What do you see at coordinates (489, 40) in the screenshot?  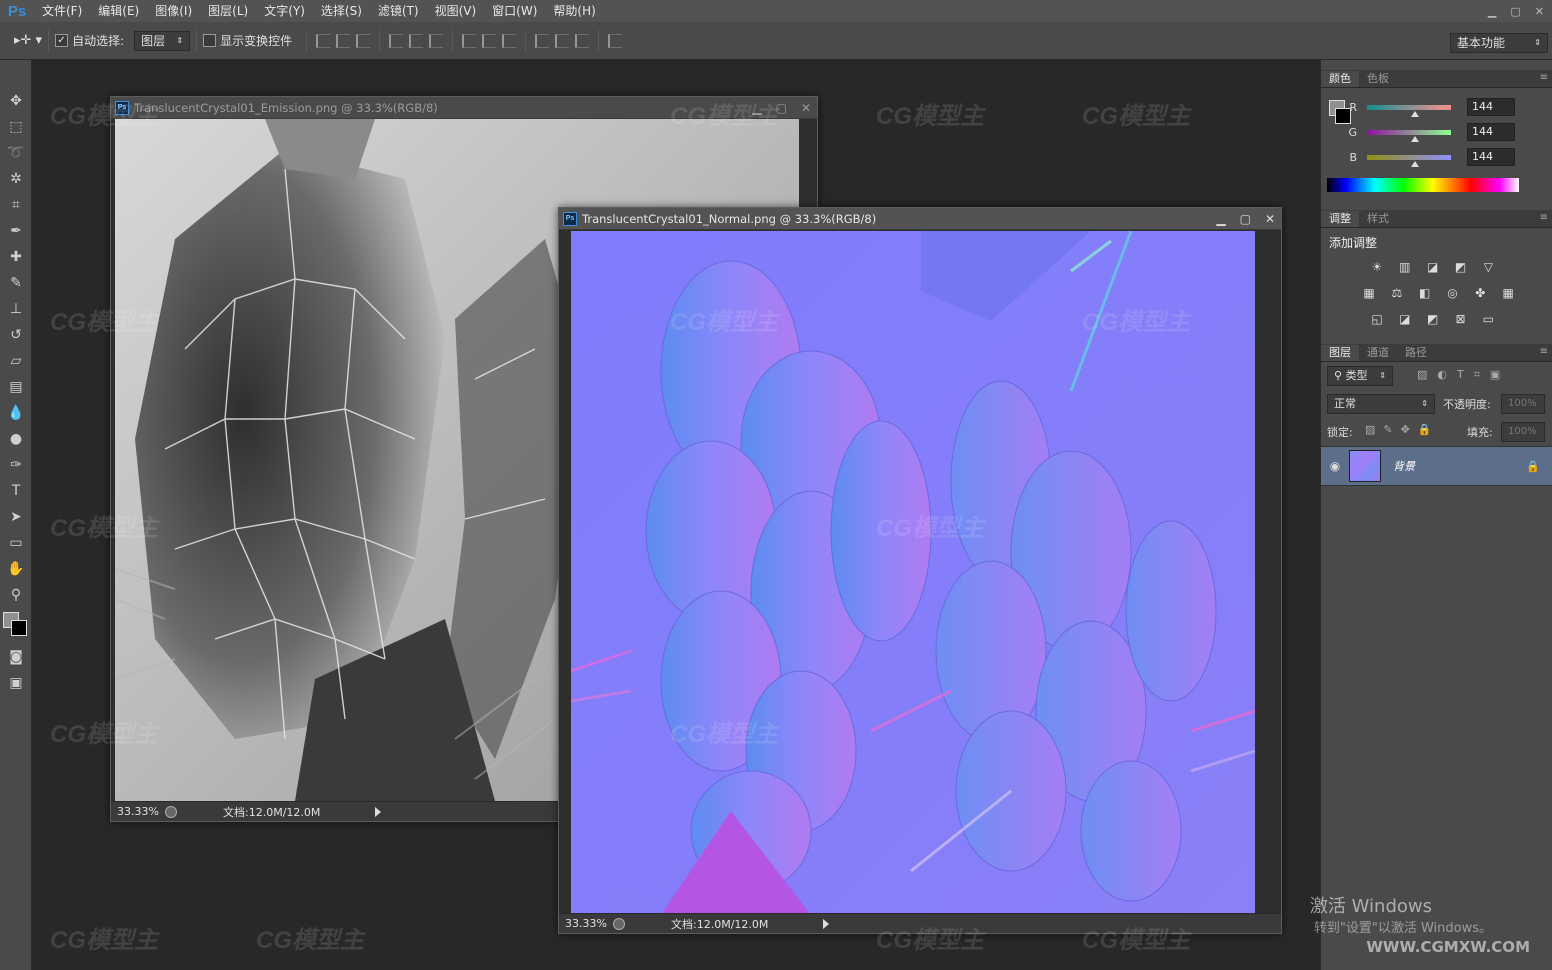 I see `distribute-vcenter-icon` at bounding box center [489, 40].